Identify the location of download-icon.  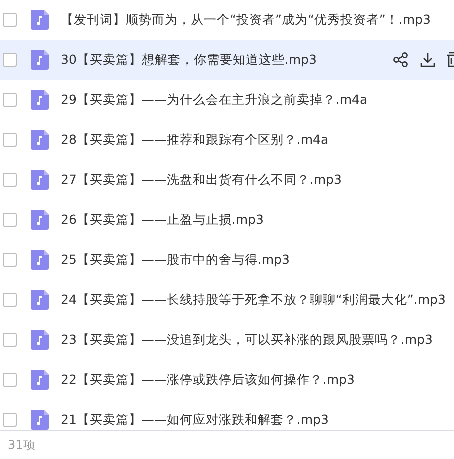
(428, 60).